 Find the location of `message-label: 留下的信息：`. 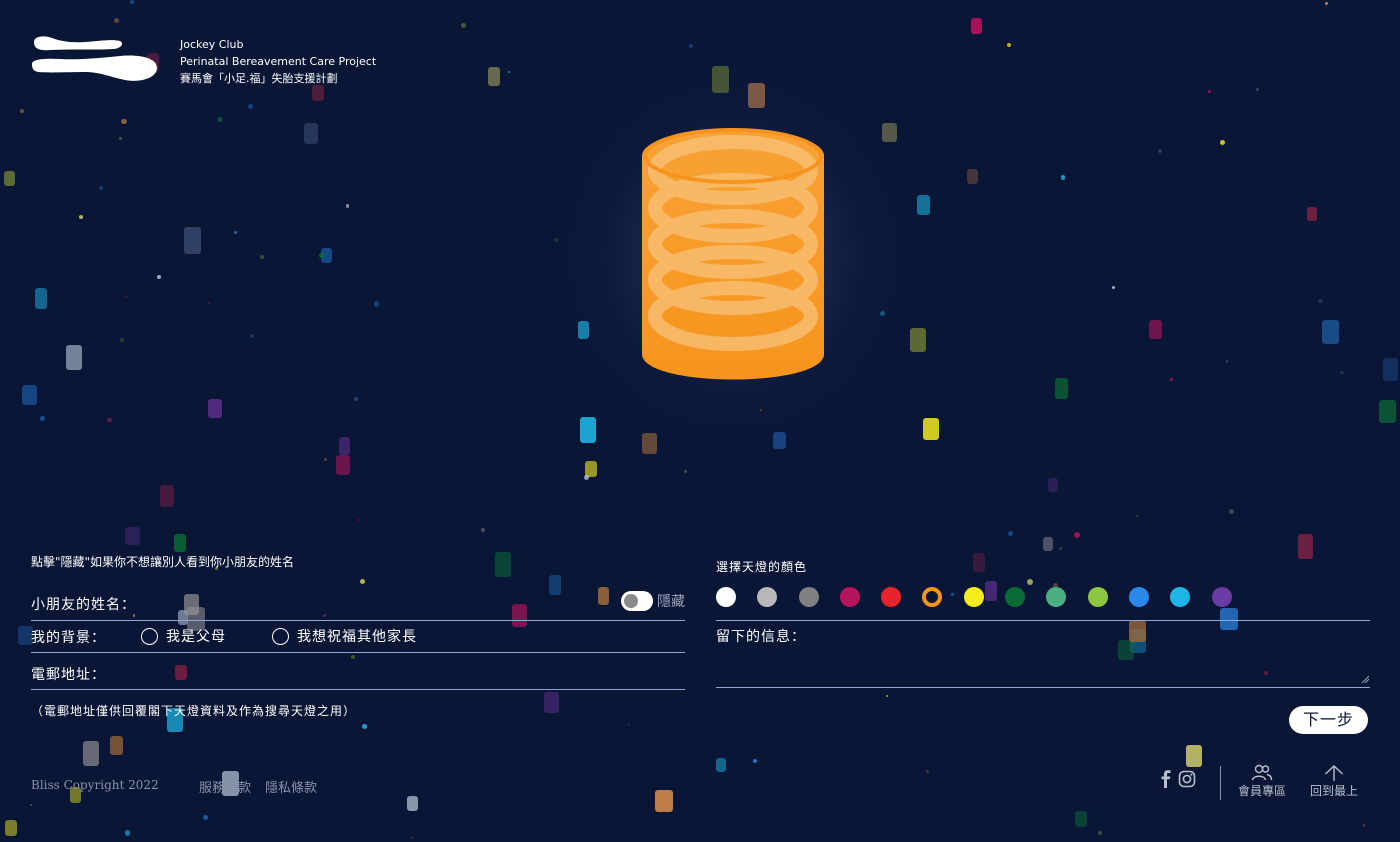

message-label: 留下的信息： is located at coordinates (761, 637).